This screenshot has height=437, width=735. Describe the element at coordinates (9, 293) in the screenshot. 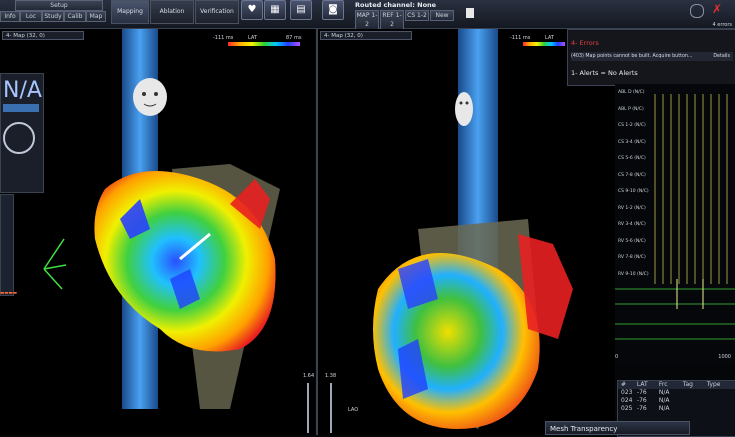

I see `axis-label: ▬▬▬▬` at that location.